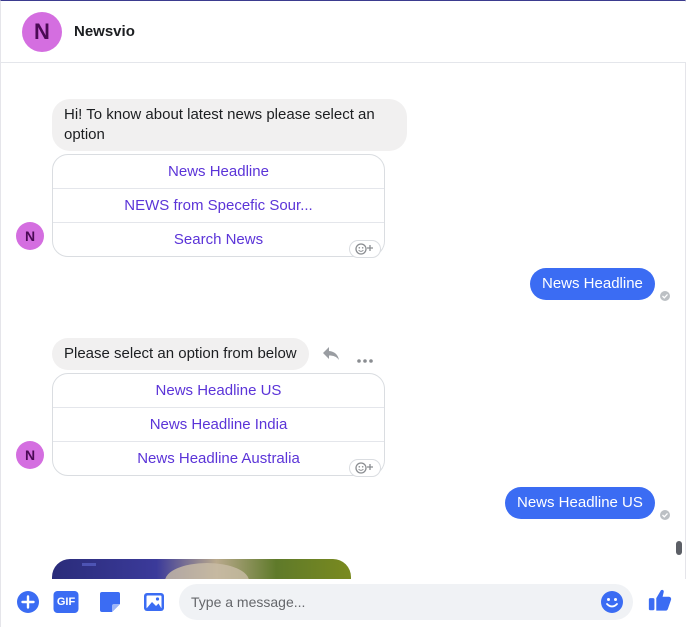  What do you see at coordinates (679, 548) in the screenshot?
I see `scrollbar-thumb` at bounding box center [679, 548].